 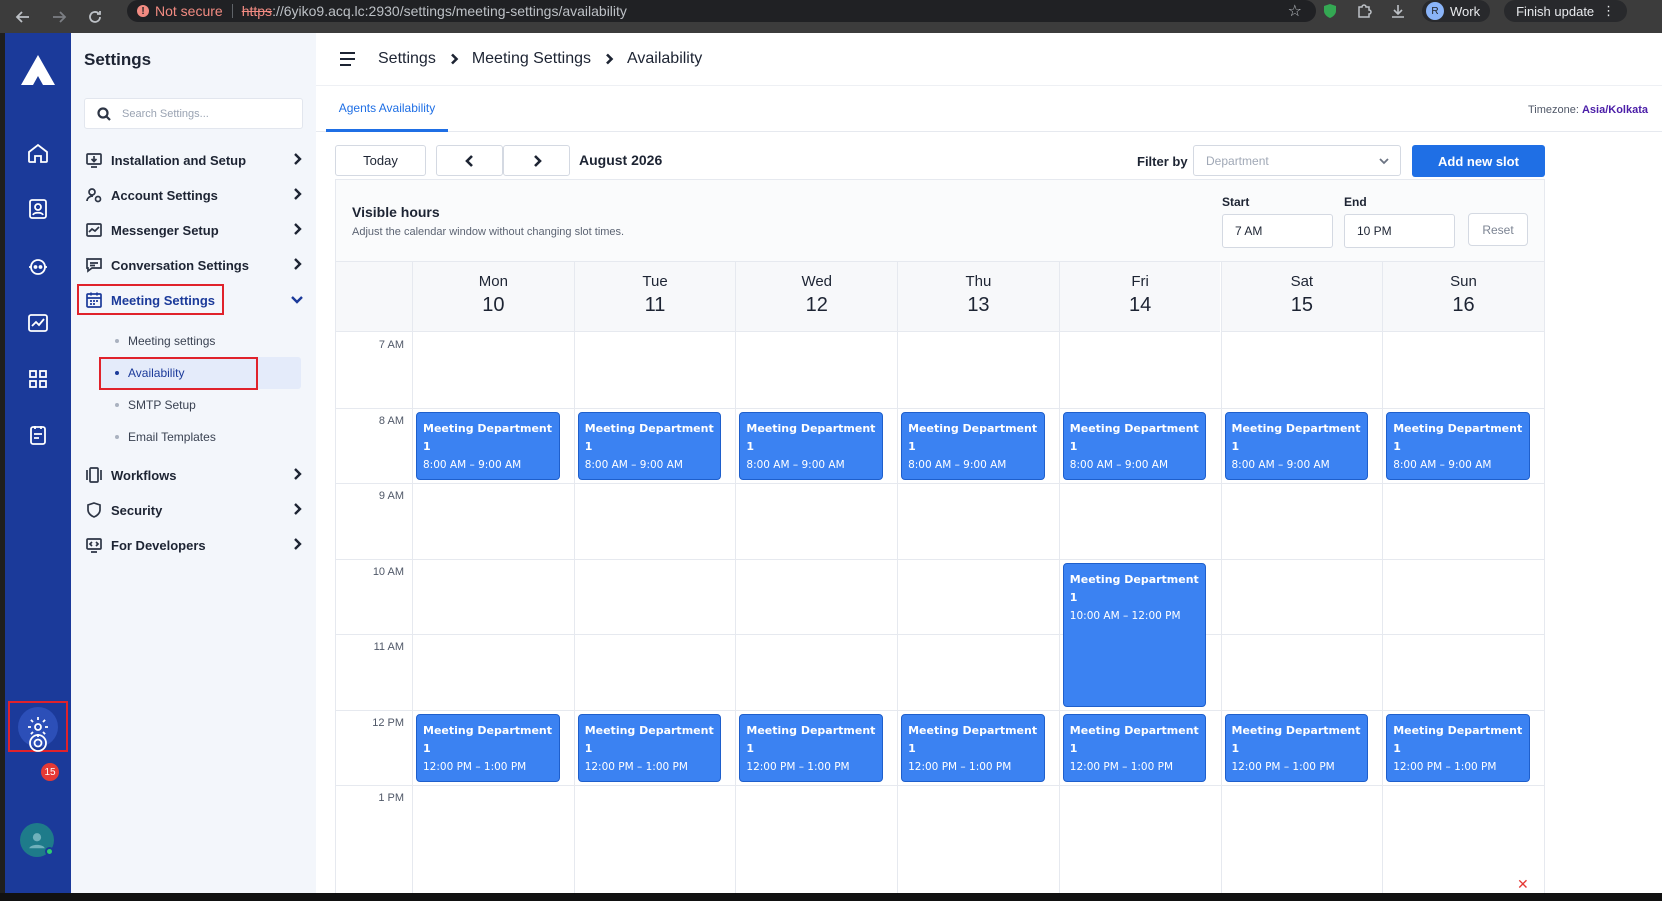 I want to click on contacts-icon, so click(x=38, y=209).